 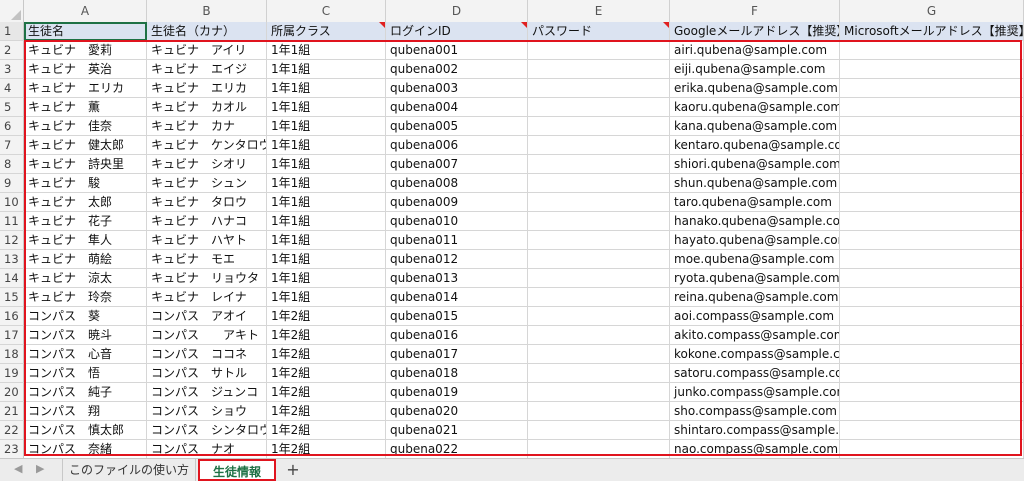 What do you see at coordinates (457, 430) in the screenshot?
I see `cell-login-id: qubena021` at bounding box center [457, 430].